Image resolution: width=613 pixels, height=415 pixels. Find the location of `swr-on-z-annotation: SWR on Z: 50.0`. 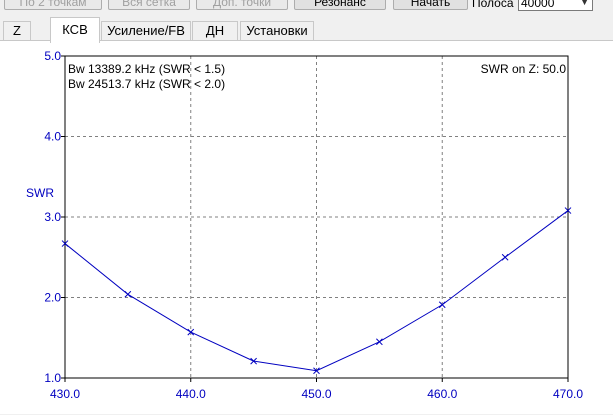

swr-on-z-annotation: SWR on Z: 50.0 is located at coordinates (524, 69).